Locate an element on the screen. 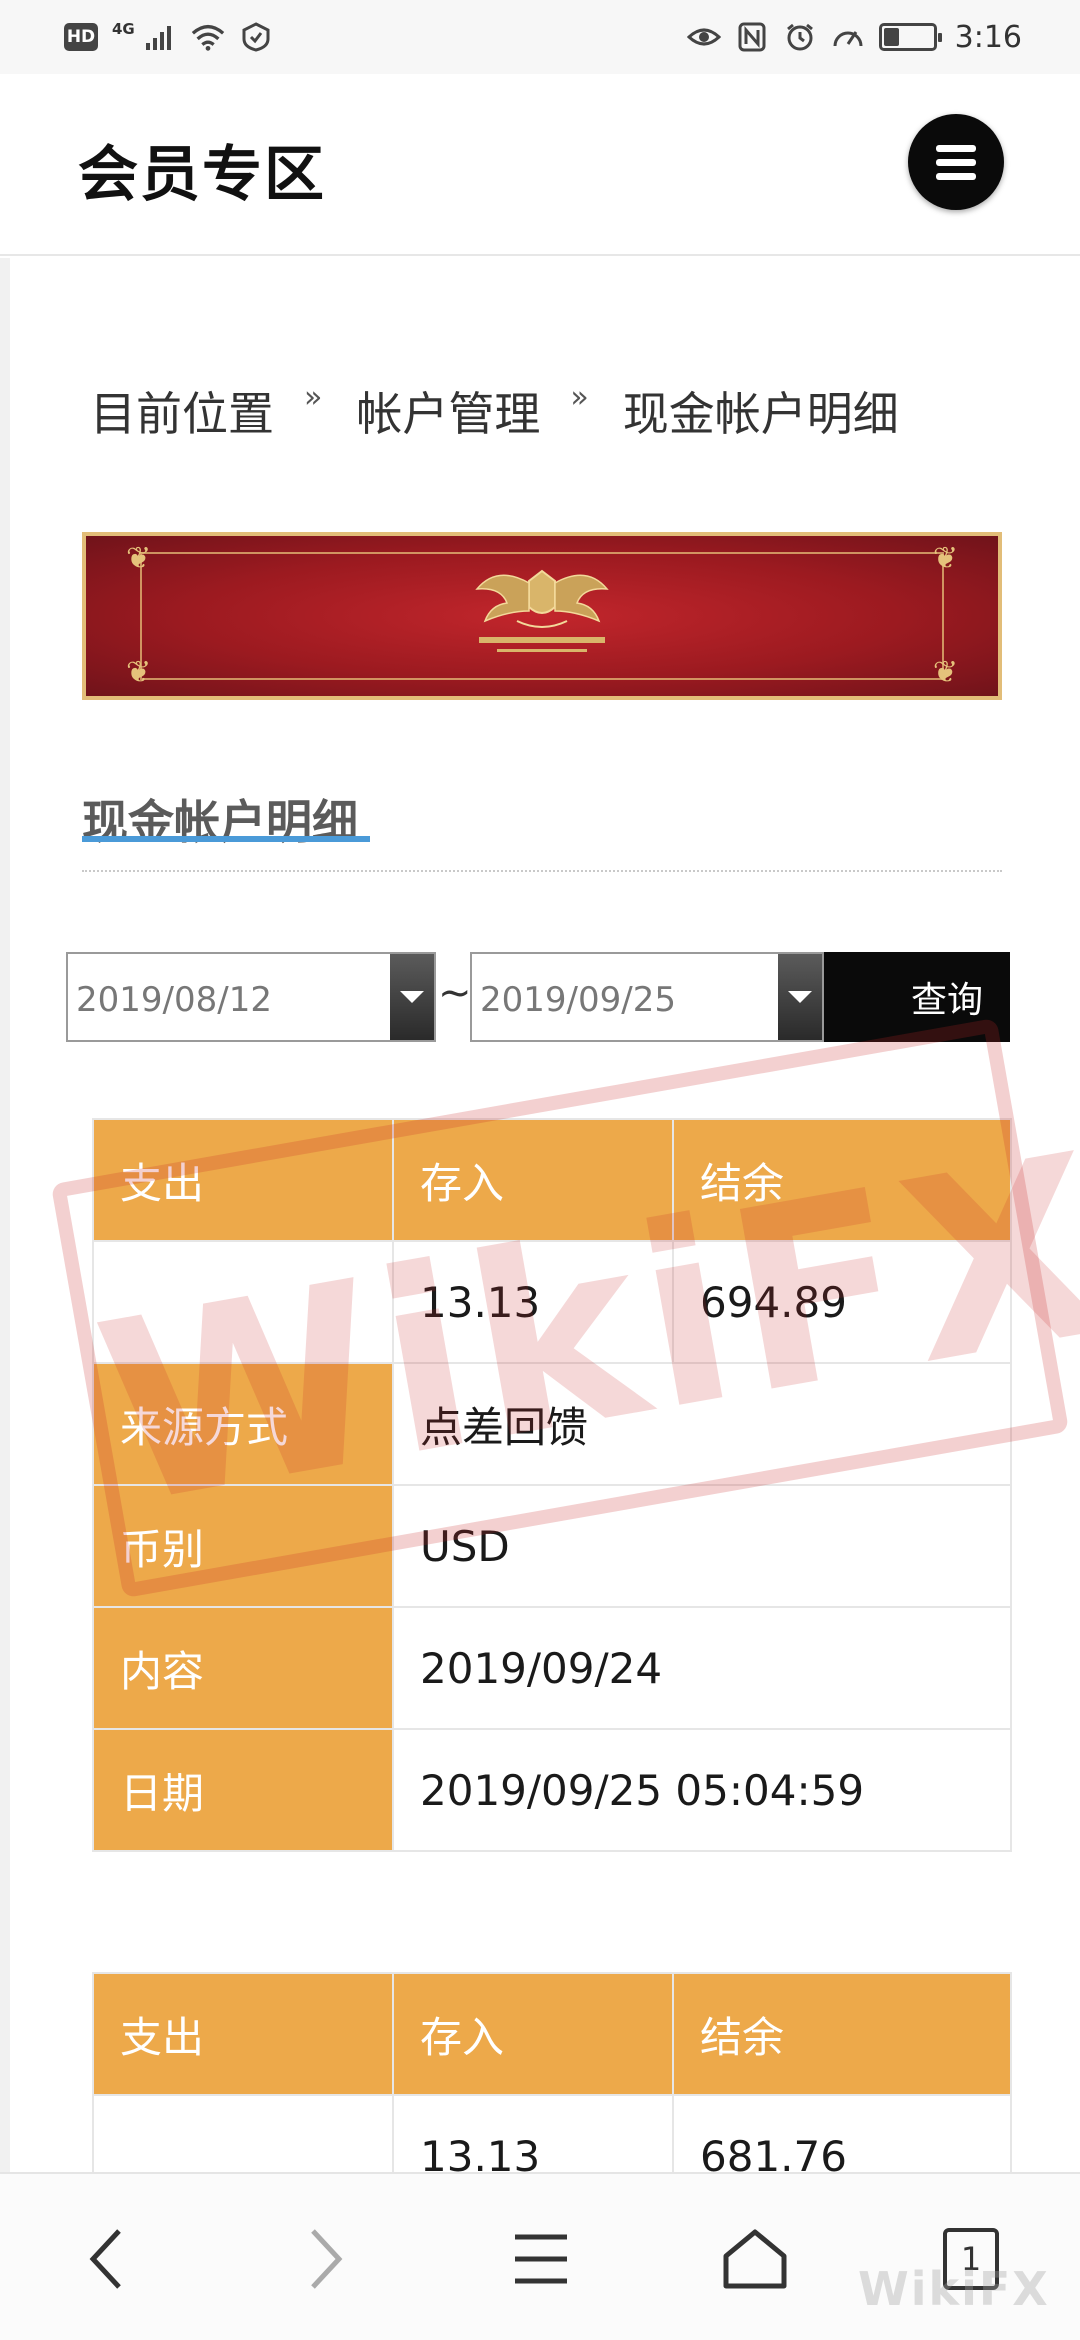 This screenshot has height=2340, width=1080. balance-value: 681.76 is located at coordinates (842, 2133).